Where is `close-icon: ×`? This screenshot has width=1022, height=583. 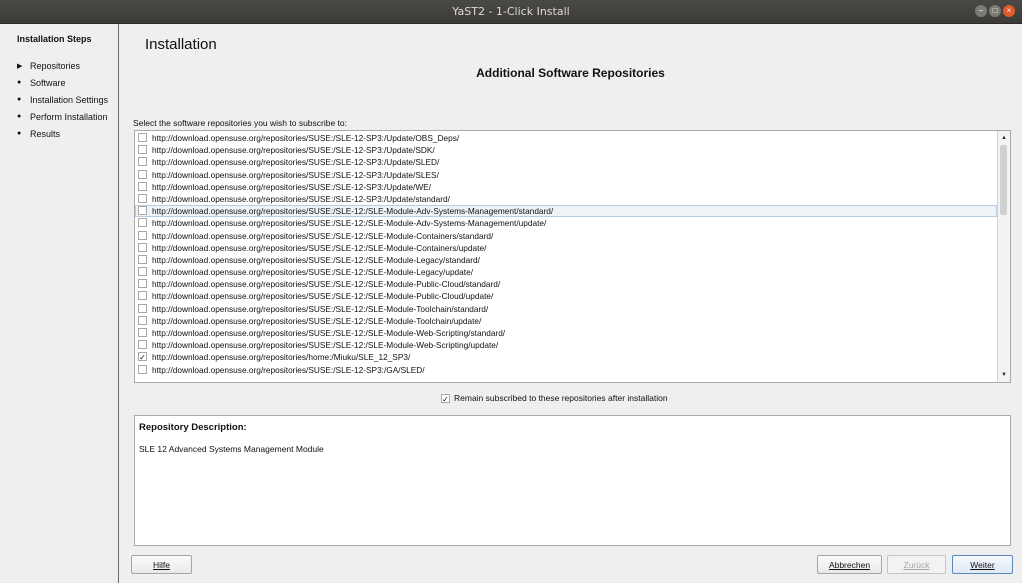 close-icon: × is located at coordinates (1009, 11).